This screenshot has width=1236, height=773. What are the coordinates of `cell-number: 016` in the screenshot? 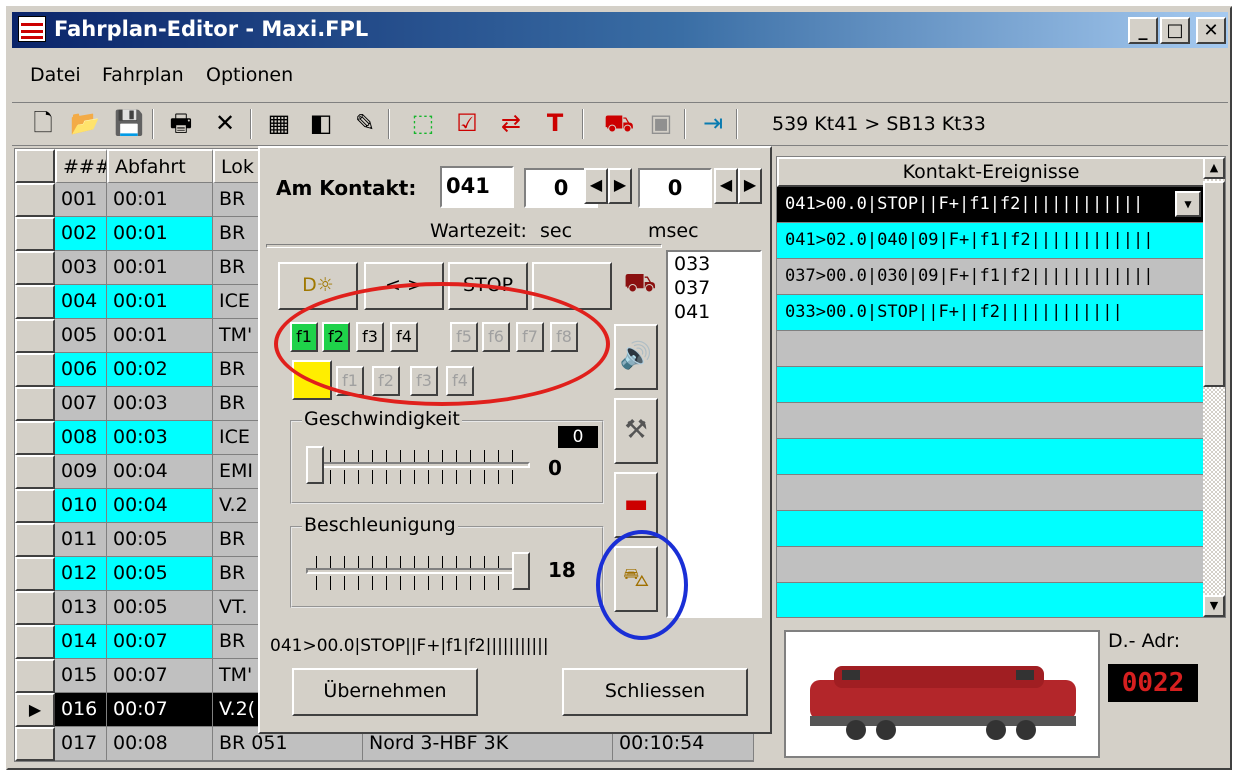 It's located at (81, 710).